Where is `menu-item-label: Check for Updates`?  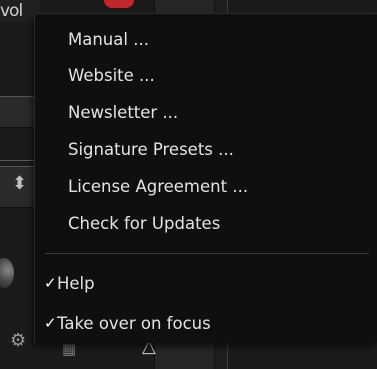
menu-item-label: Check for Updates is located at coordinates (144, 223).